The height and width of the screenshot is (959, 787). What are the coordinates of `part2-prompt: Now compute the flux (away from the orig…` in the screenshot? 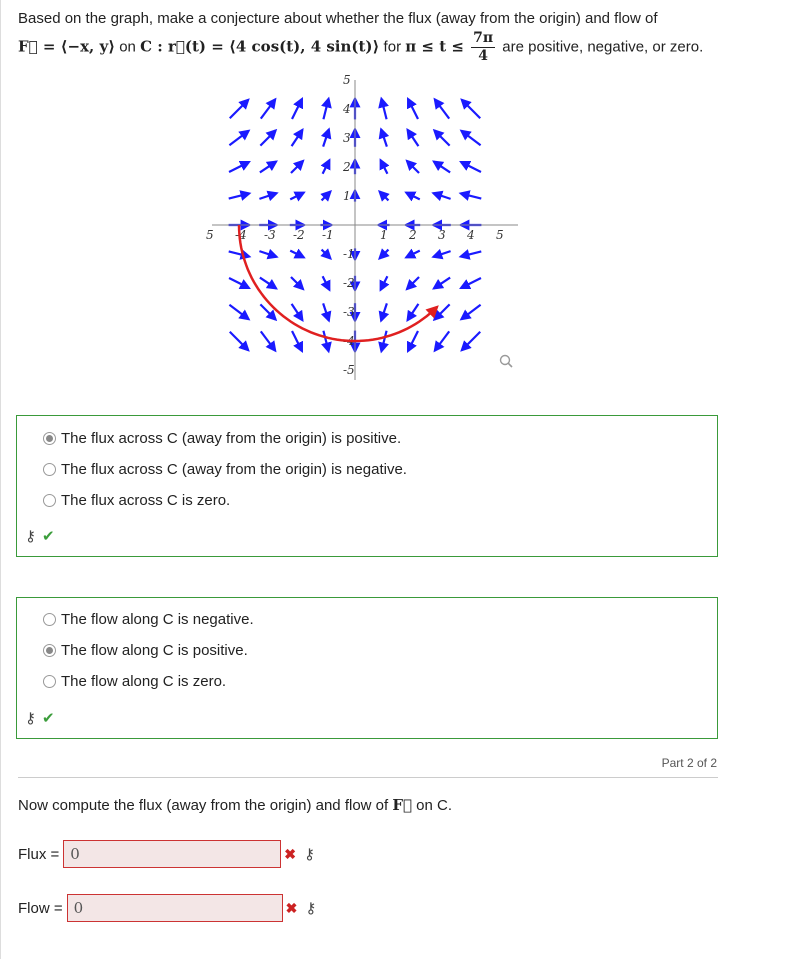 It's located at (235, 805).